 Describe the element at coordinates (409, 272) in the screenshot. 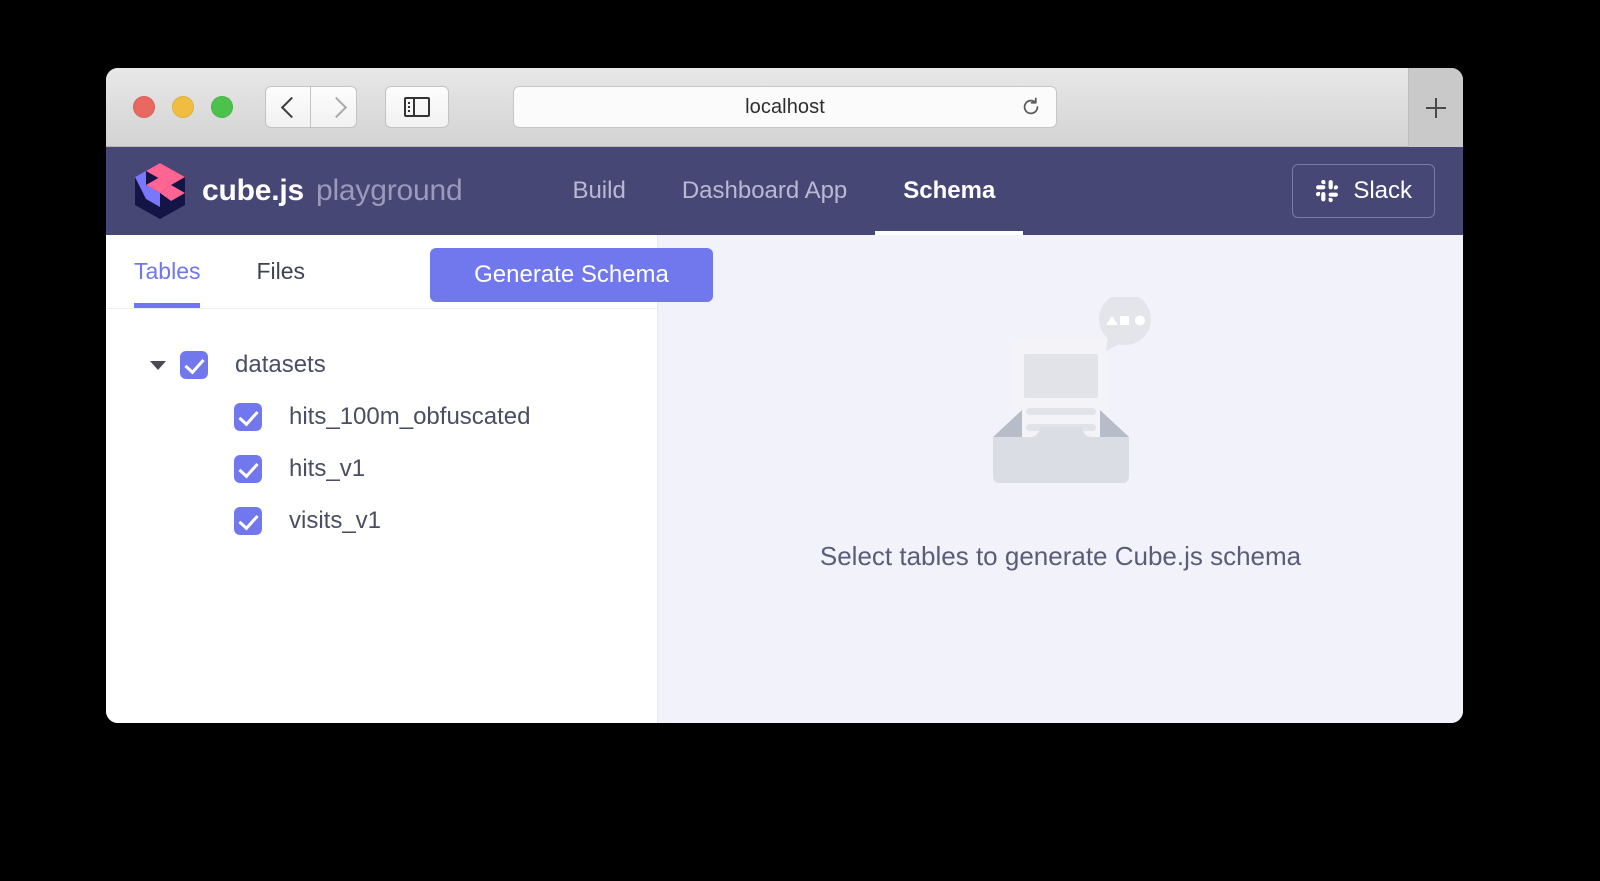

I see `sidebar-tabs-row: Tables Files Generate Schema` at that location.